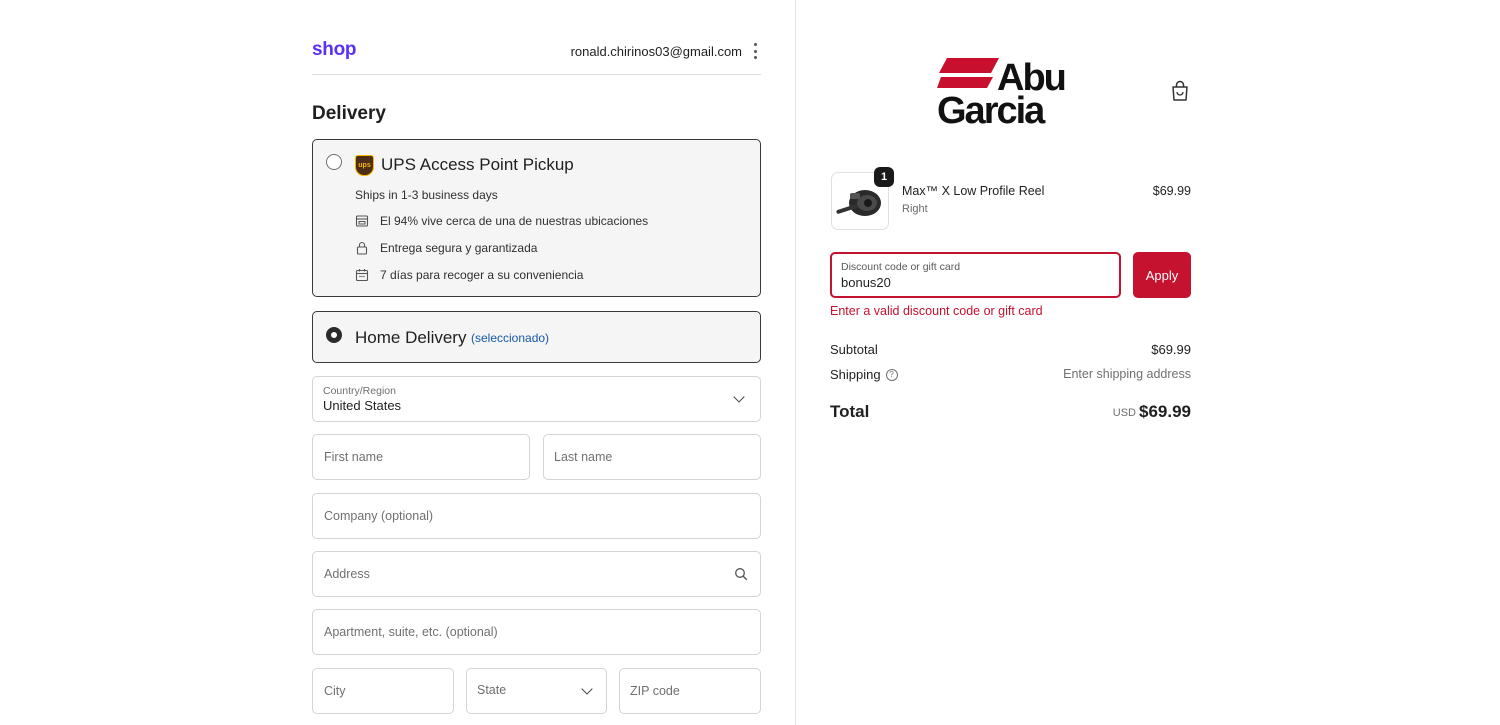 The width and height of the screenshot is (1500, 725). What do you see at coordinates (1171, 349) in the screenshot?
I see `subtotal-value: $69.99` at bounding box center [1171, 349].